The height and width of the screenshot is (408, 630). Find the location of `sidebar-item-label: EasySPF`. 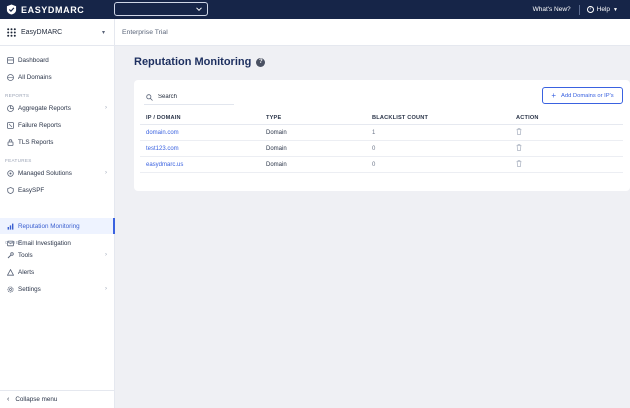

sidebar-item-label: EasySPF is located at coordinates (31, 190).